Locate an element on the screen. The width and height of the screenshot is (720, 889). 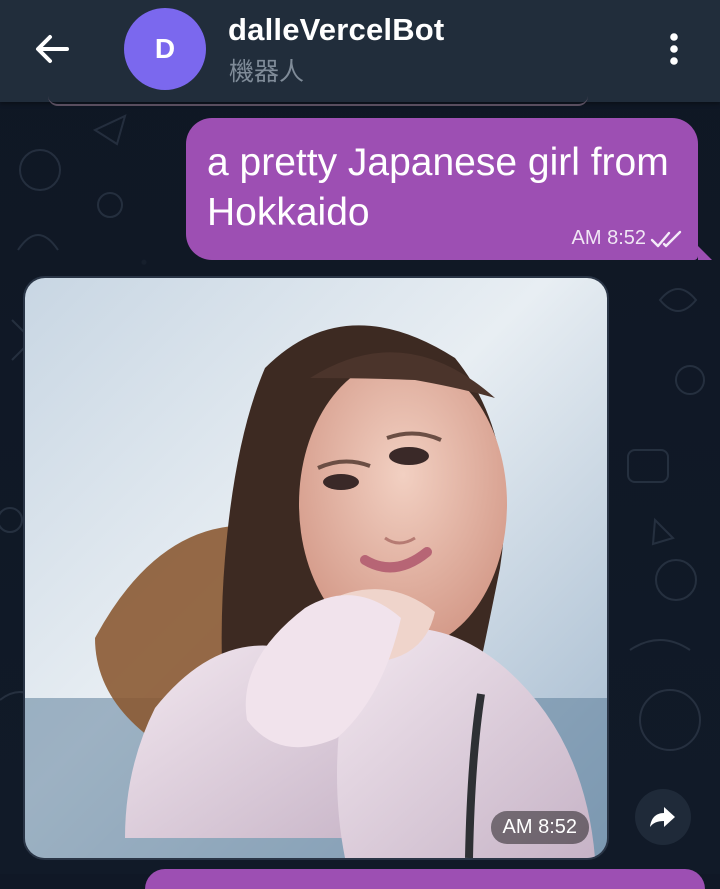
more-vertical-icon is located at coordinates (674, 49).